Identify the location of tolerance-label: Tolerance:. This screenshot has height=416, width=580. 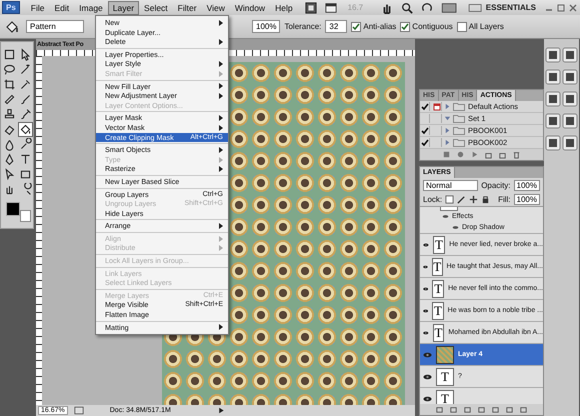
(303, 26).